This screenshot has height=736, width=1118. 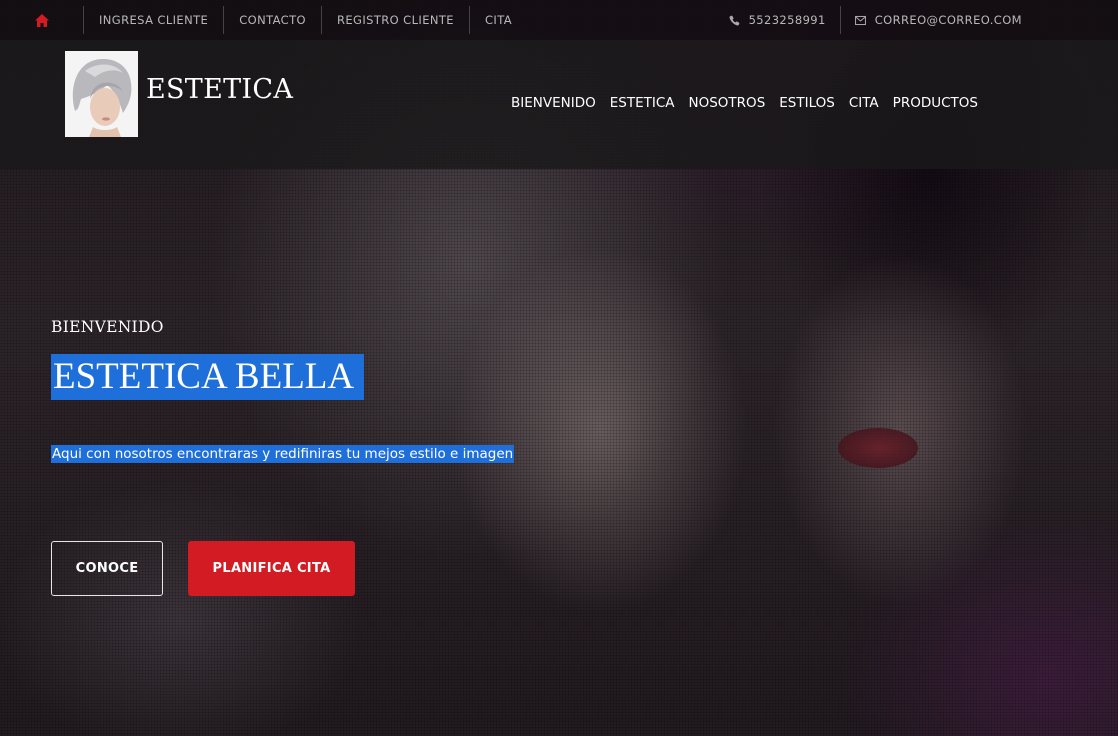 What do you see at coordinates (208, 377) in the screenshot?
I see `hero-title: ESTETICA BELLA` at bounding box center [208, 377].